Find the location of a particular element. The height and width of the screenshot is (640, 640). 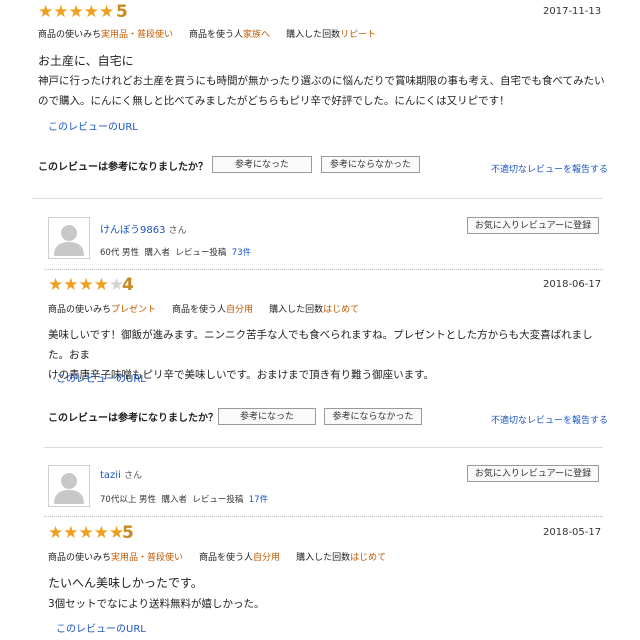

meta-value: 家族へ is located at coordinates (257, 35).